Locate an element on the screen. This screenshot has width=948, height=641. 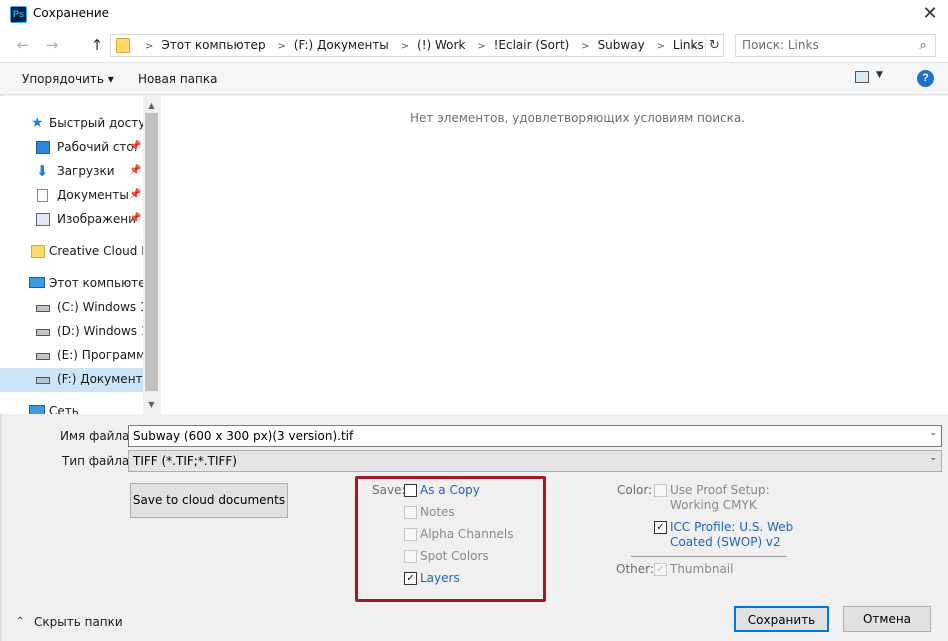
chevron-up-icon: ⌃ is located at coordinates (20, 621).